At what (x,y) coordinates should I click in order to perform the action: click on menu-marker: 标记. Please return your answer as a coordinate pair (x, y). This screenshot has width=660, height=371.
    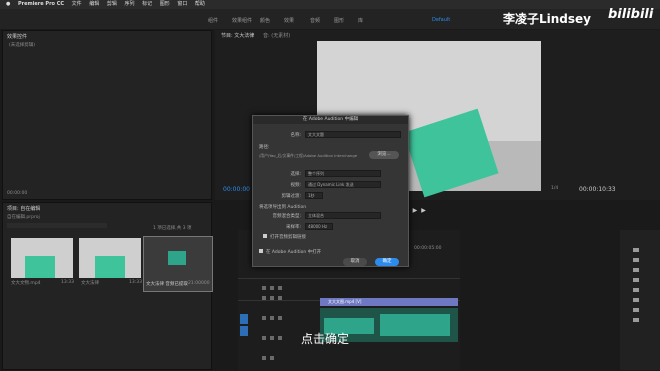
    Looking at the image, I should click on (147, 4).